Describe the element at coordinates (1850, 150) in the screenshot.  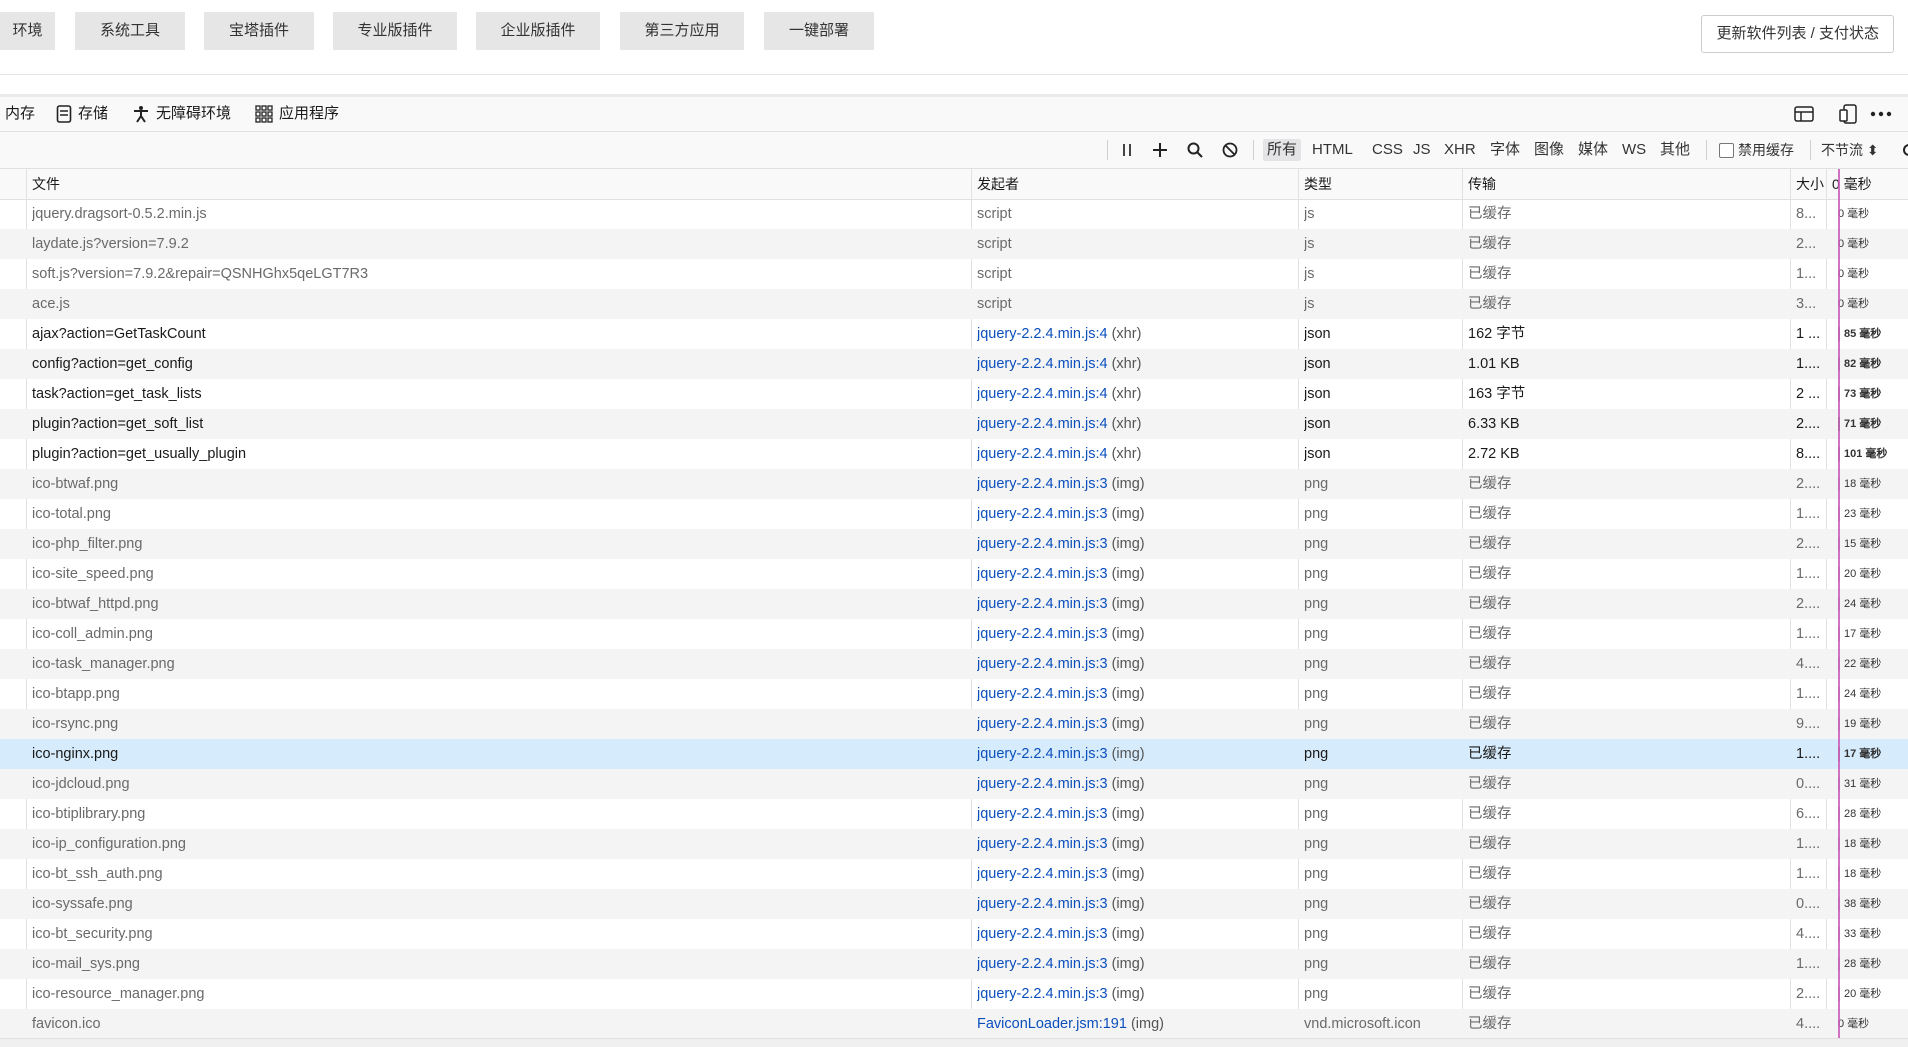
I see `throttling-select: 不节流 ⬍` at that location.